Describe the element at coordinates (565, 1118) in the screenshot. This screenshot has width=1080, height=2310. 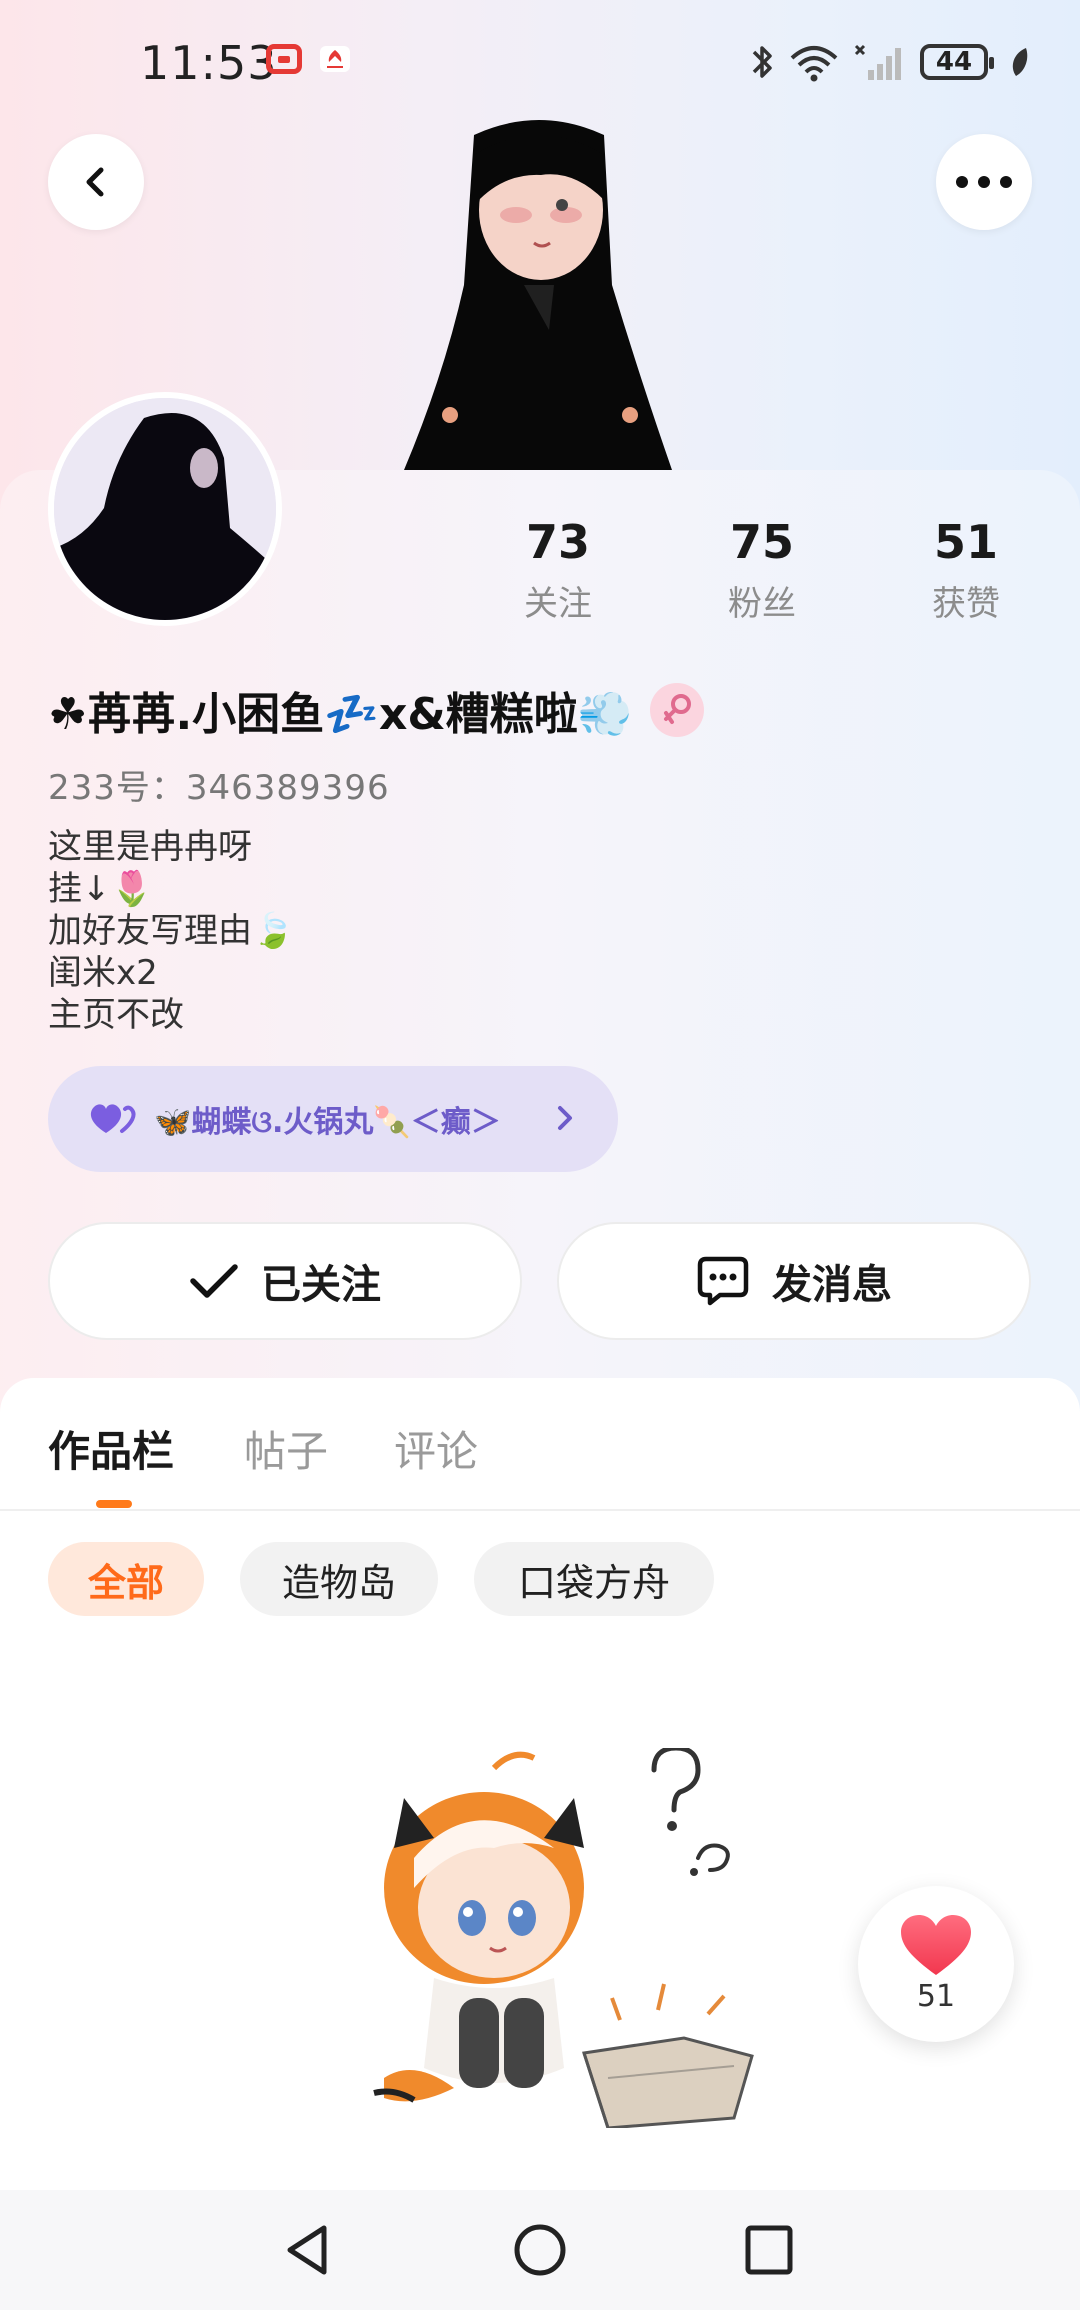
I see `chevron-right-icon` at that location.